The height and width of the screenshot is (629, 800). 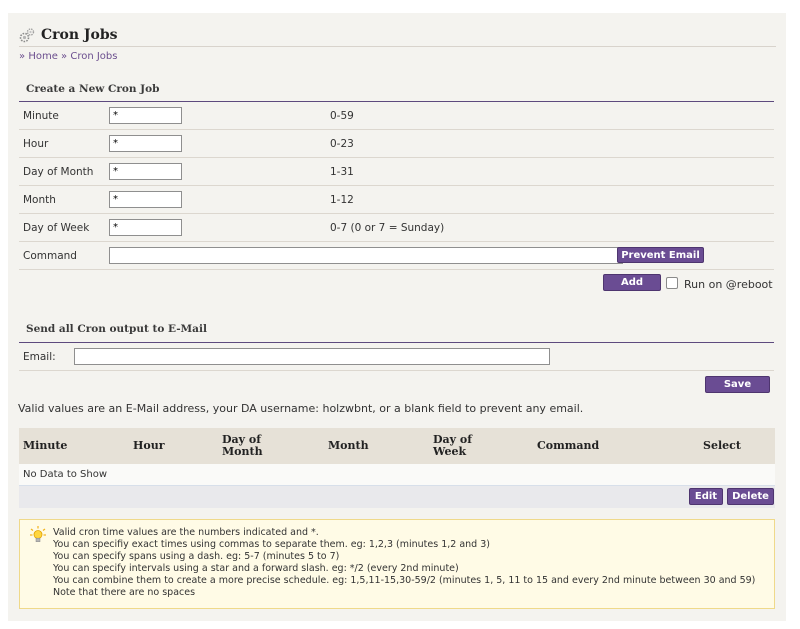 I want to click on minute-input, so click(x=145, y=115).